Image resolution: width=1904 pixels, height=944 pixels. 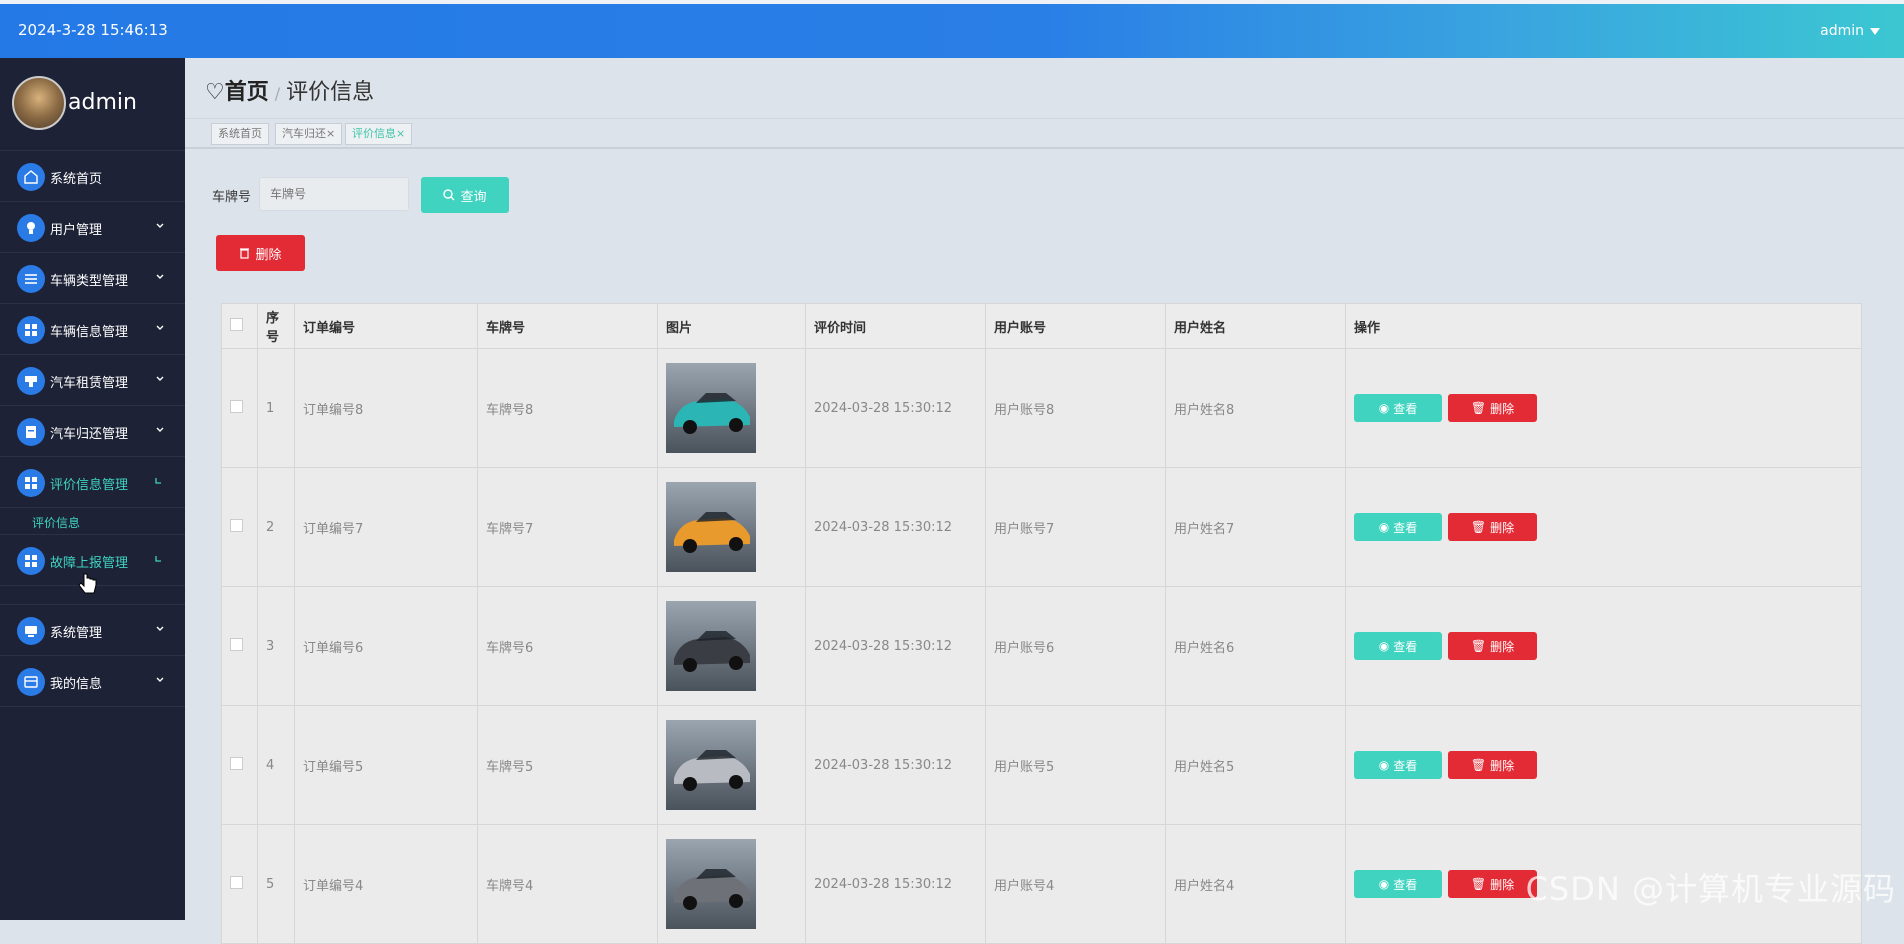 What do you see at coordinates (247, 92) in the screenshot?
I see `breadcrumb-home: 首页` at bounding box center [247, 92].